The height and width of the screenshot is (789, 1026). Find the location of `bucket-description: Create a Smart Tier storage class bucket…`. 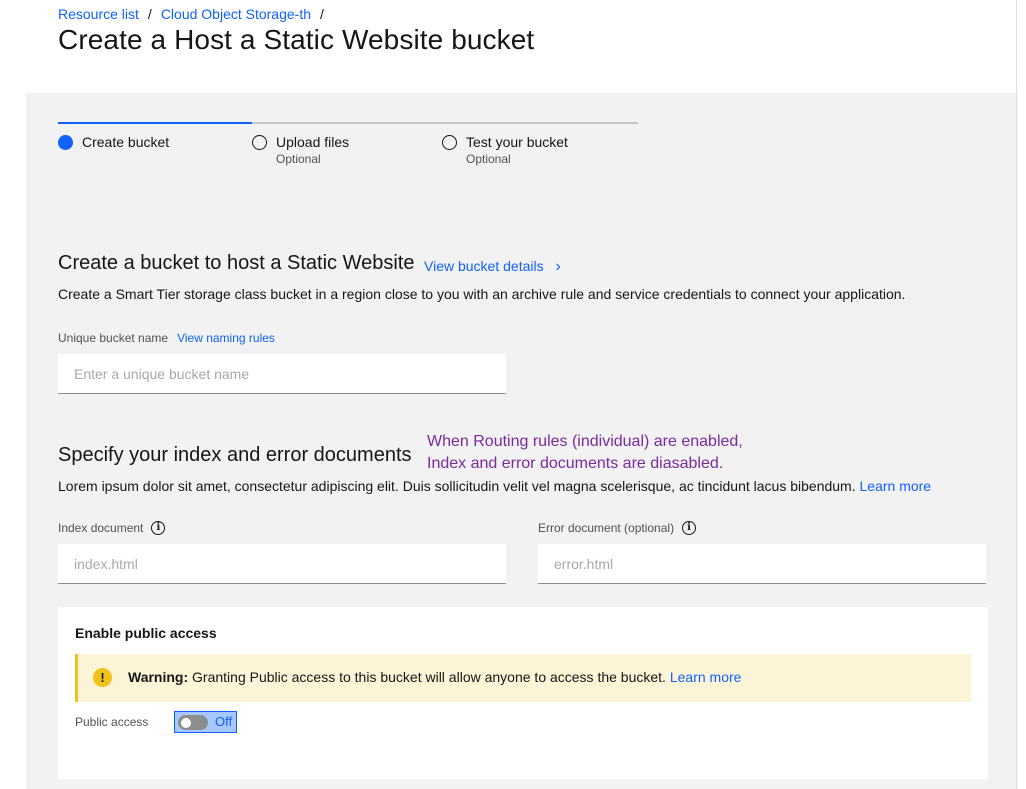

bucket-description: Create a Smart Tier storage class bucket… is located at coordinates (482, 294).